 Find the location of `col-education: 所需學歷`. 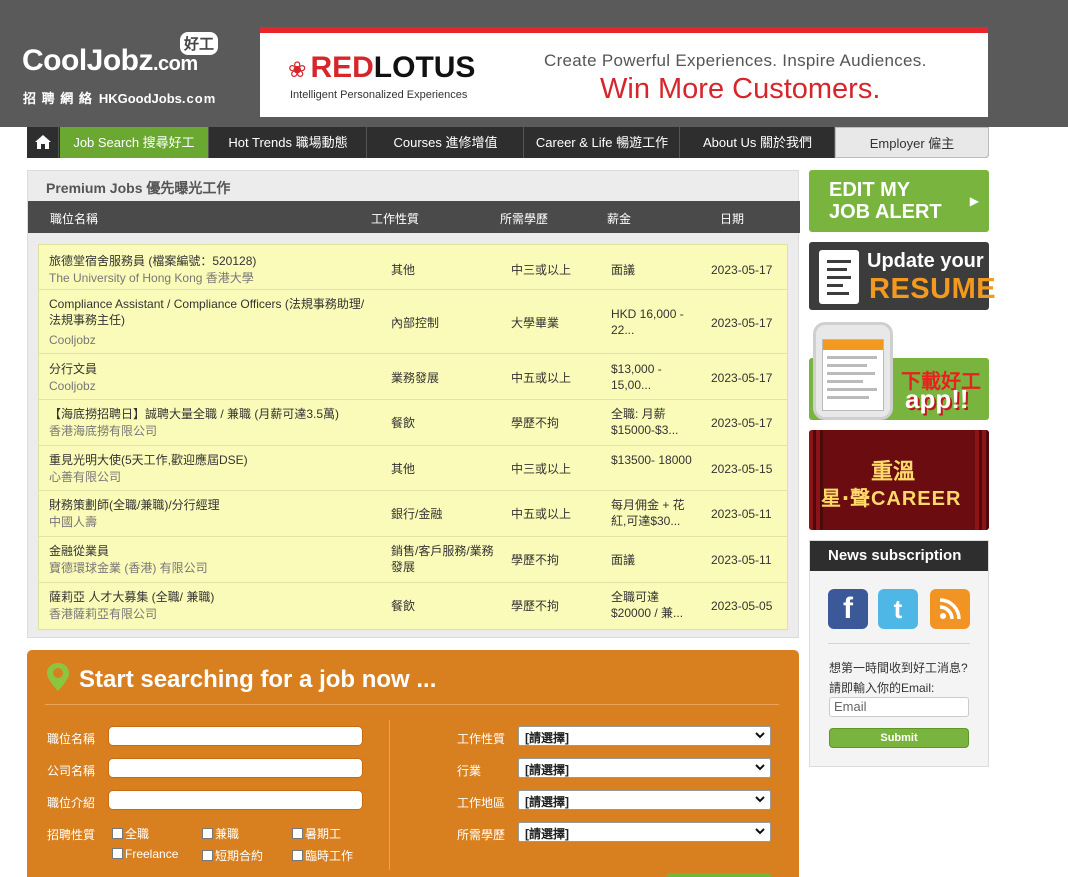

col-education: 所需學歷 is located at coordinates (524, 219).